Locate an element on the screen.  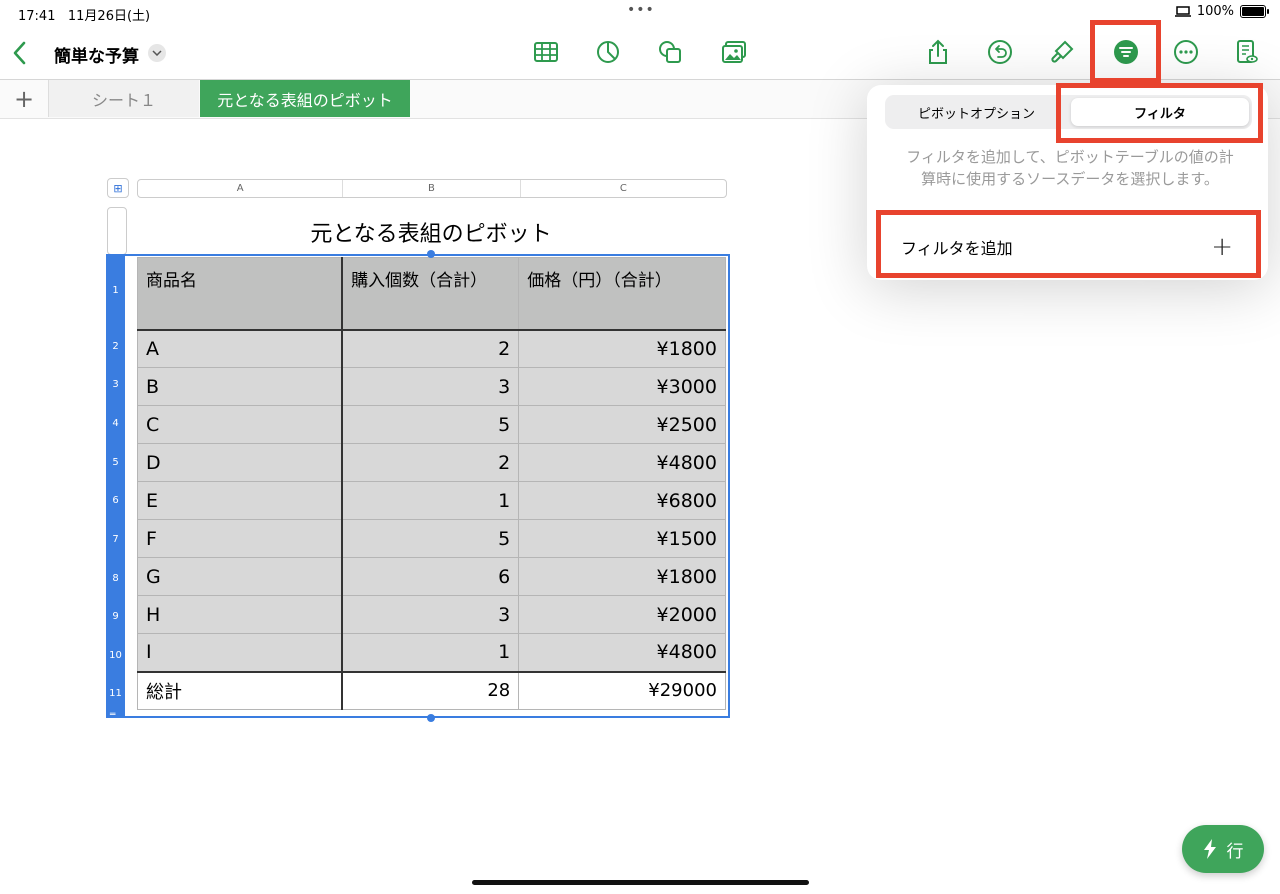
document-menu-chevron-icon is located at coordinates (157, 53).